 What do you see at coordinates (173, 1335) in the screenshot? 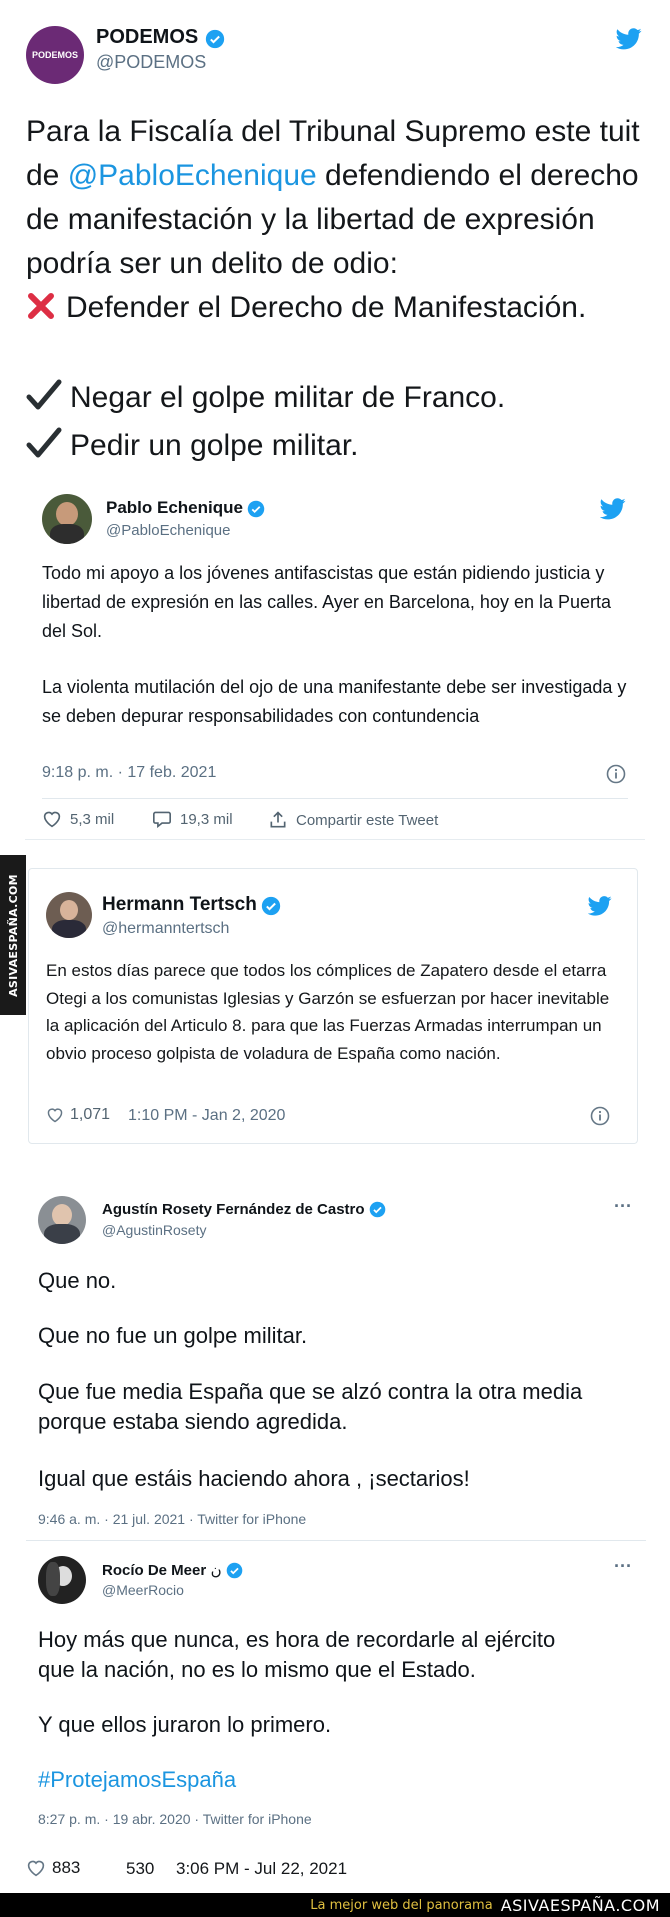
I see `embed3-paragraph-2: Que no fue un golpe militar.` at bounding box center [173, 1335].